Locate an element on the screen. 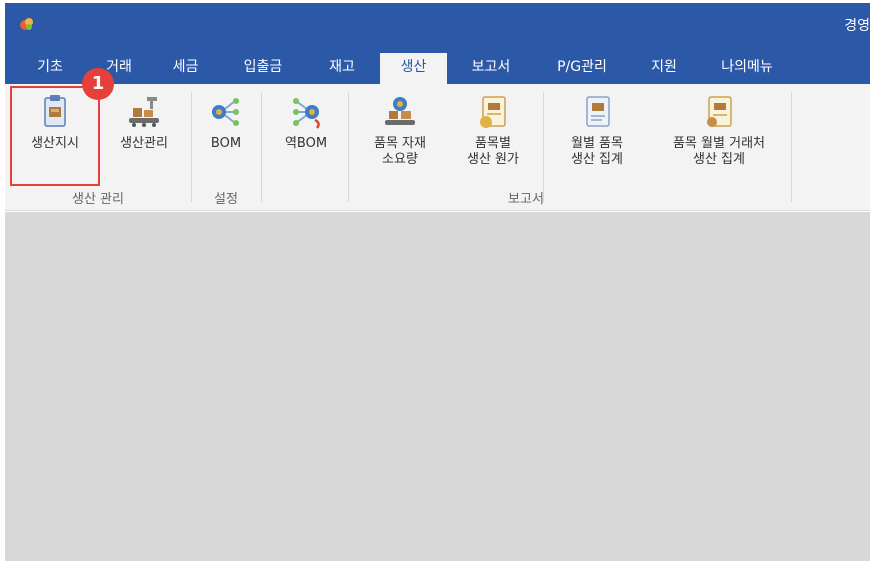  monthly-summary-label: 월별 품목 생산 집계 is located at coordinates (597, 151).